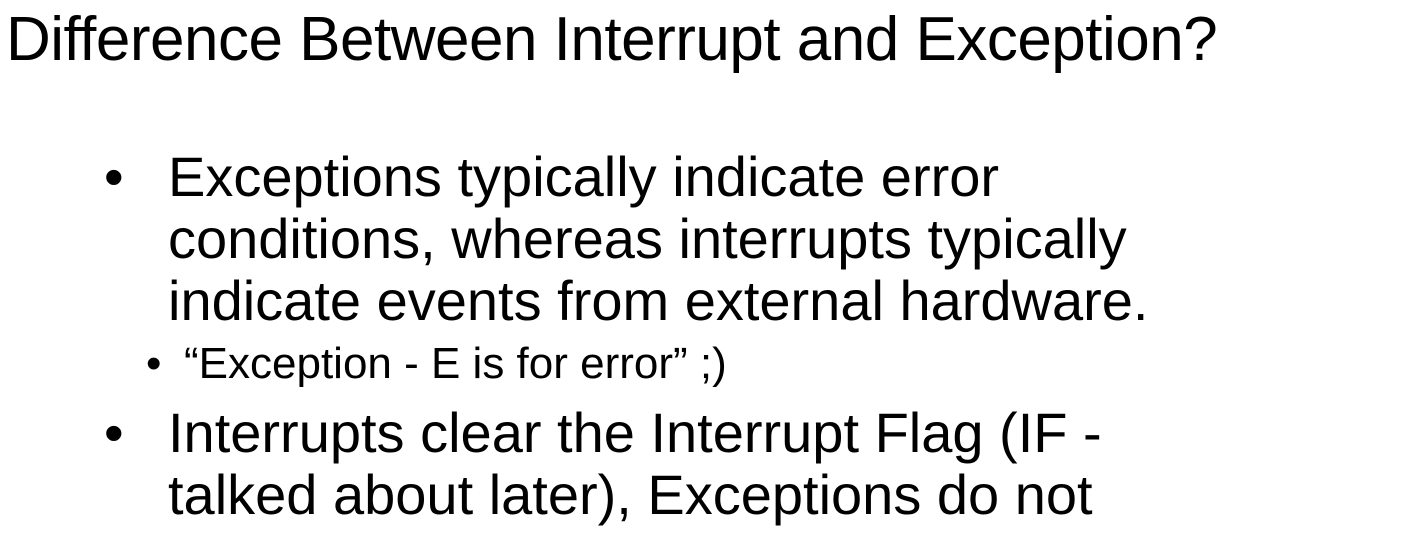 This screenshot has width=1423, height=545. What do you see at coordinates (584, 176) in the screenshot?
I see `bullet-line: Exceptions typically indicate error` at bounding box center [584, 176].